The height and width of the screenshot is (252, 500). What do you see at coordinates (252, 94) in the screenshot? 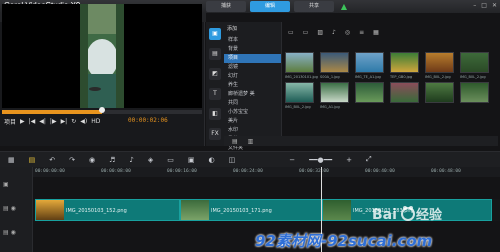
I see `folder-item: 廊桥遗梦 美` at bounding box center [252, 94].